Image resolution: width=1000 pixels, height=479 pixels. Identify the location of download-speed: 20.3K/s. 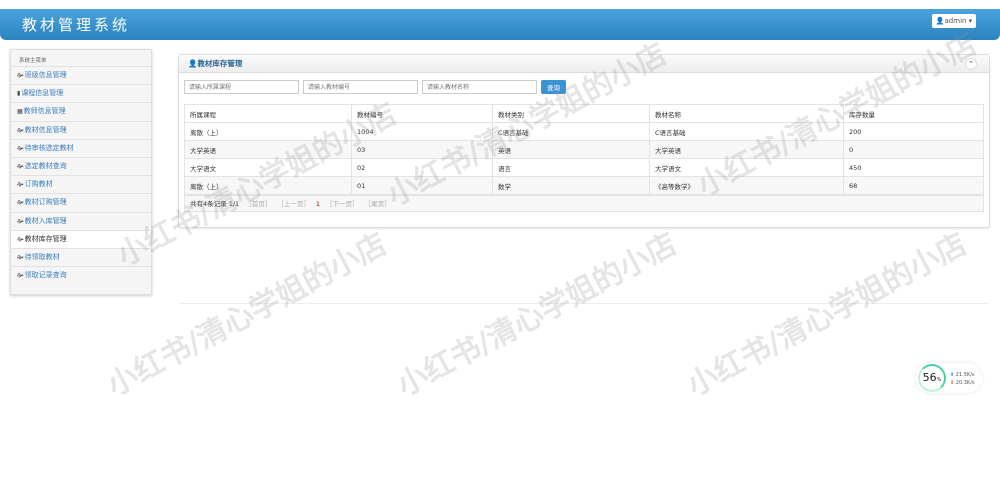
(965, 383).